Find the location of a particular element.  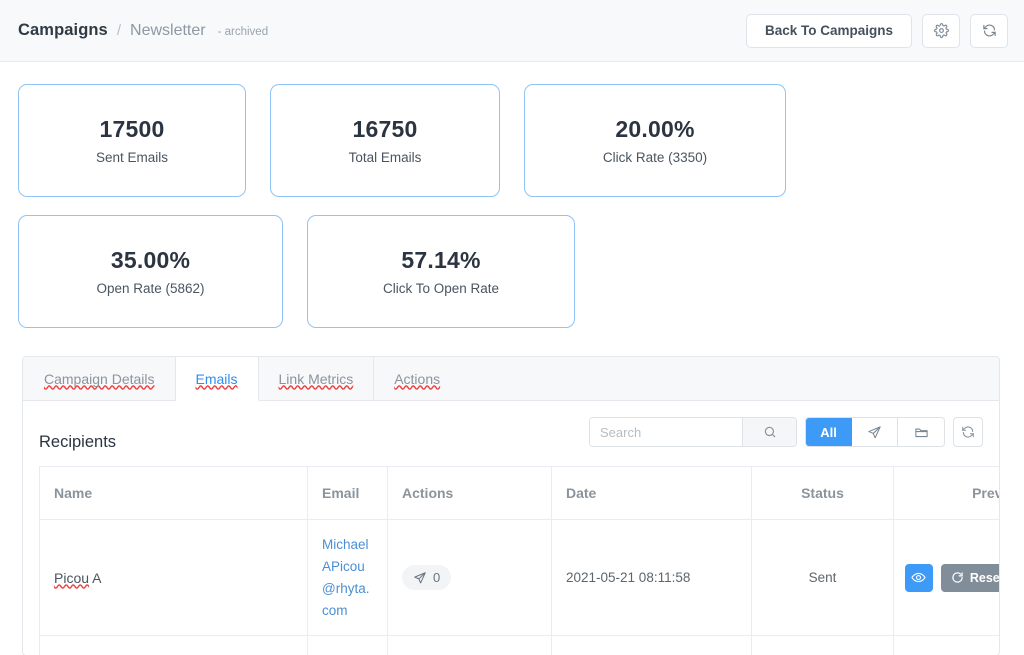

stat-card-click-to-open-rate: 57.14% Click To Open Rate is located at coordinates (441, 271).